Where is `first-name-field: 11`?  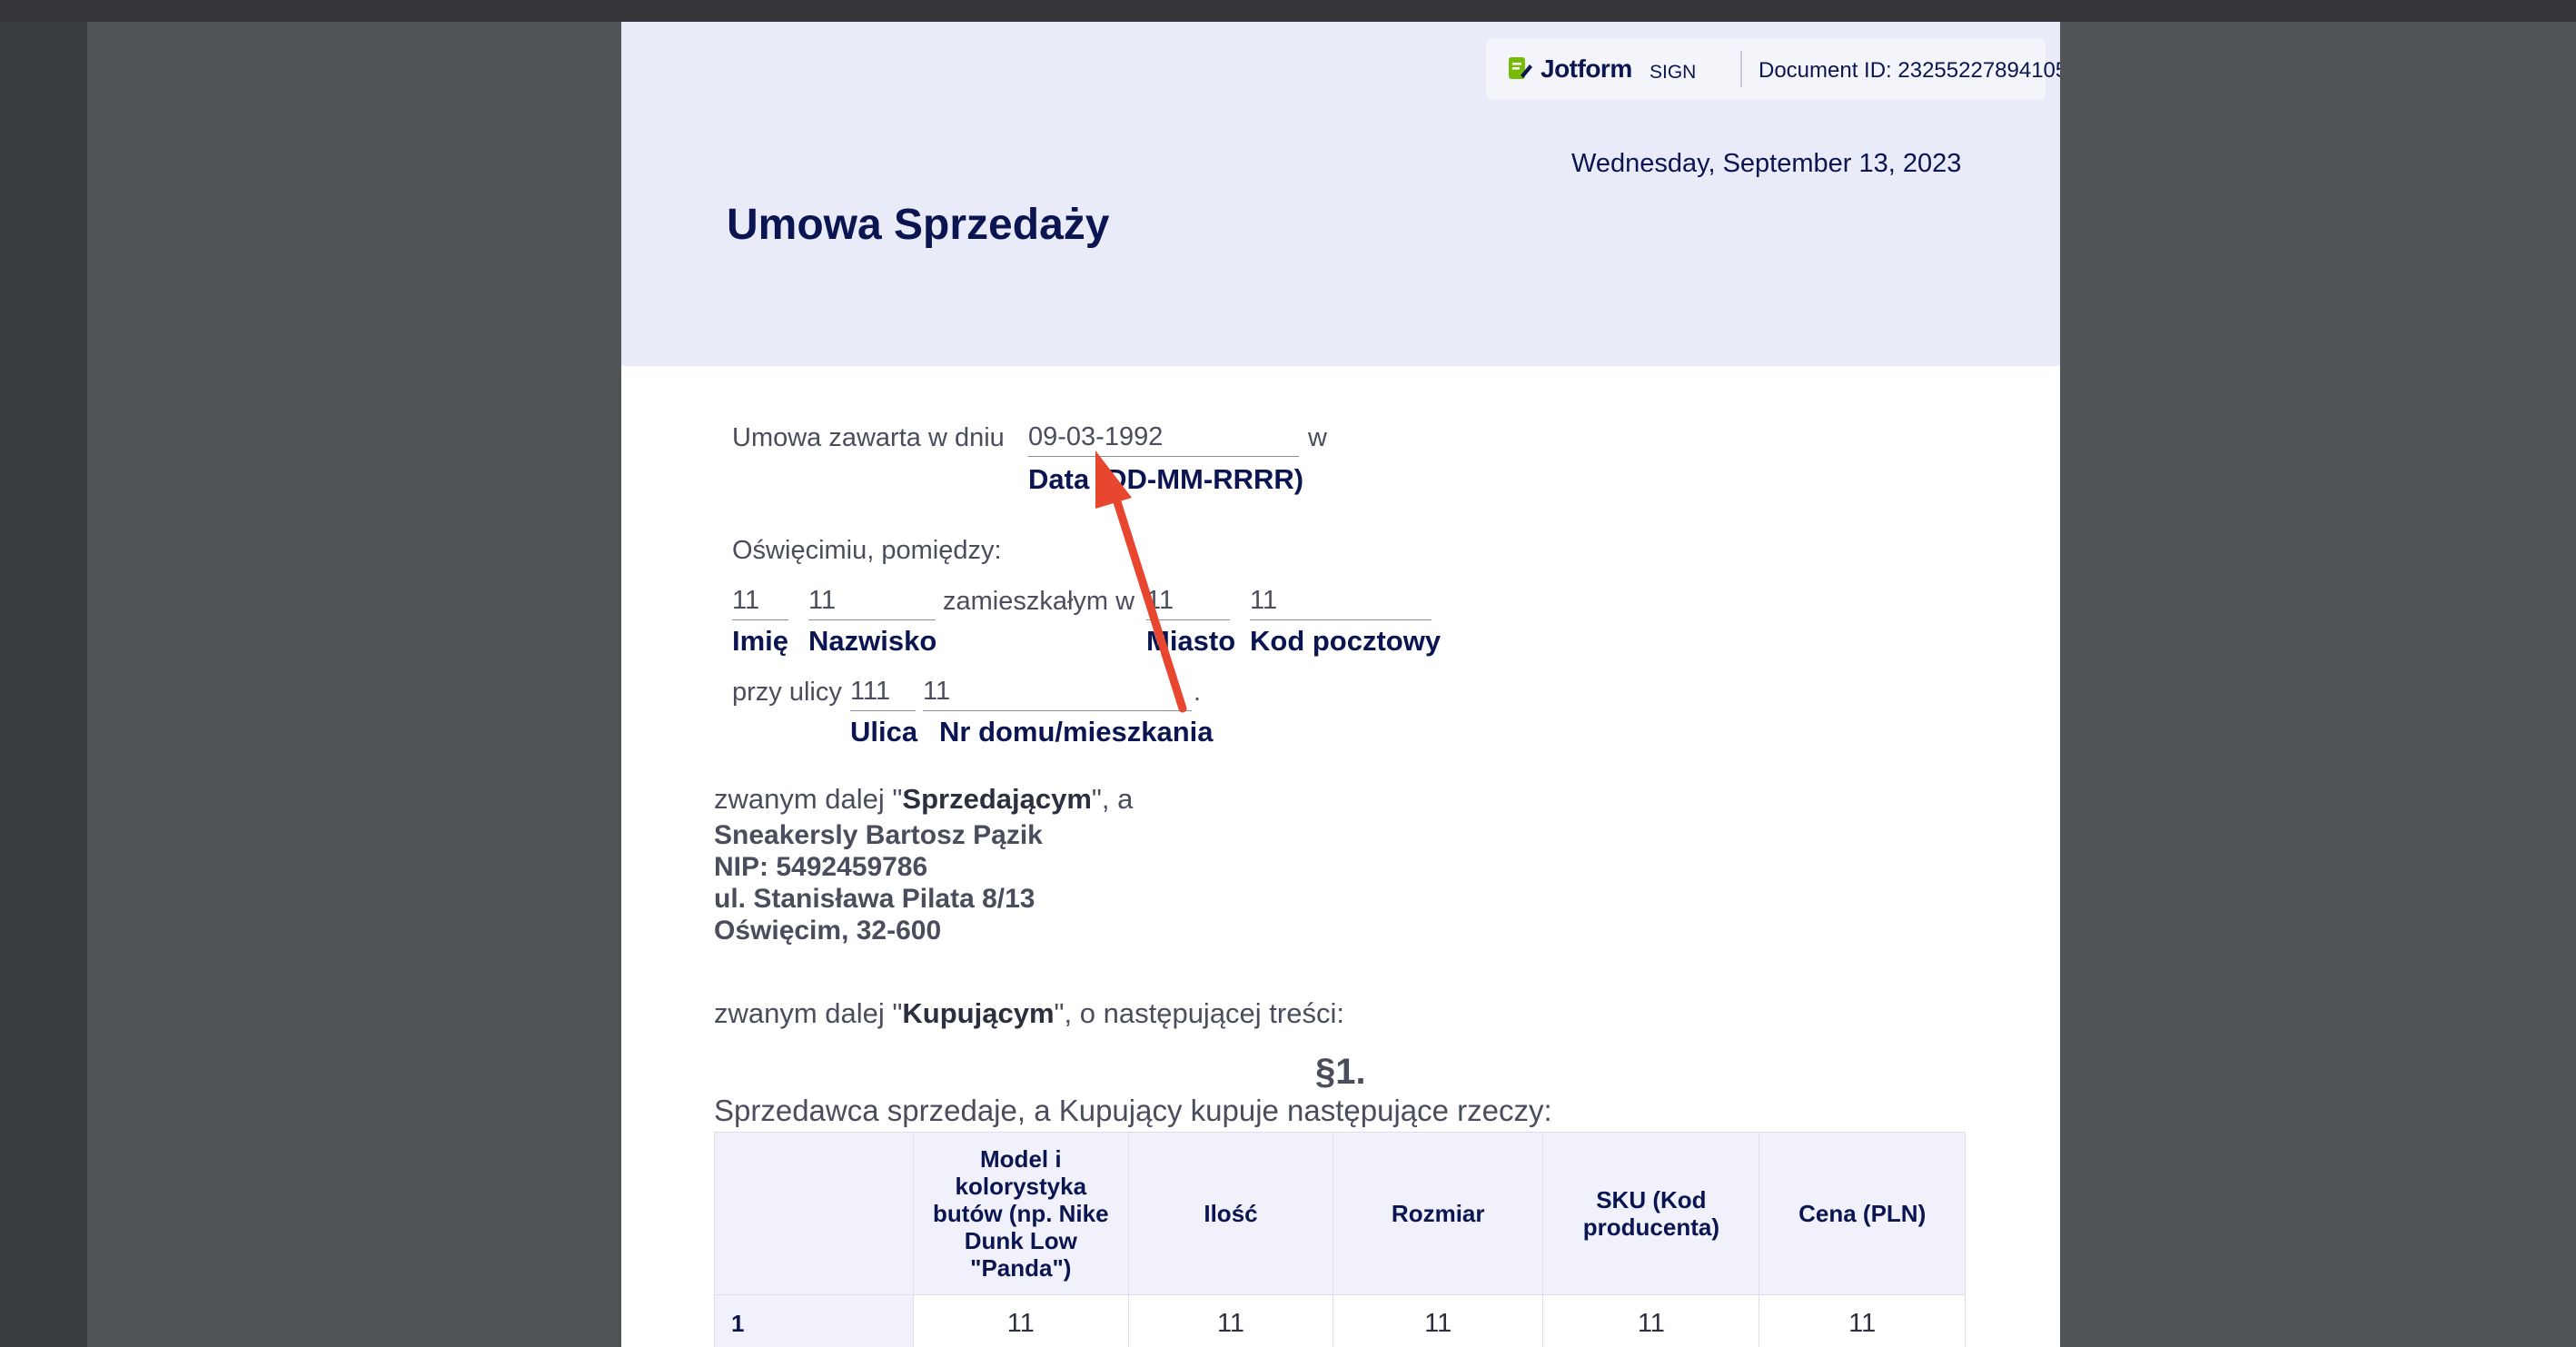 first-name-field: 11 is located at coordinates (760, 602).